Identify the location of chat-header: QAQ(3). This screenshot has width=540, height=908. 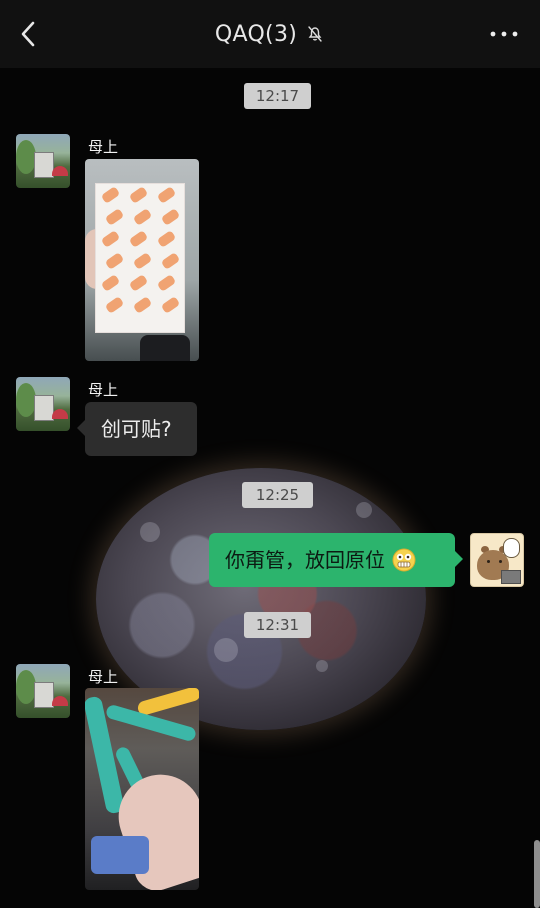
(270, 34).